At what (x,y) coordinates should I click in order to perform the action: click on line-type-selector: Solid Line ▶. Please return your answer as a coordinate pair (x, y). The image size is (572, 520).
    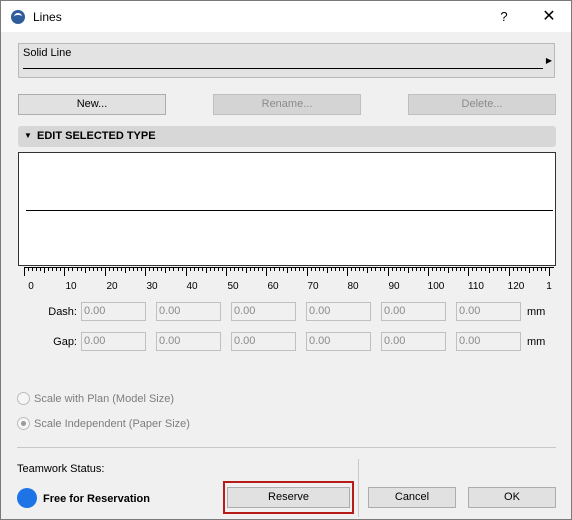
    Looking at the image, I should click on (286, 60).